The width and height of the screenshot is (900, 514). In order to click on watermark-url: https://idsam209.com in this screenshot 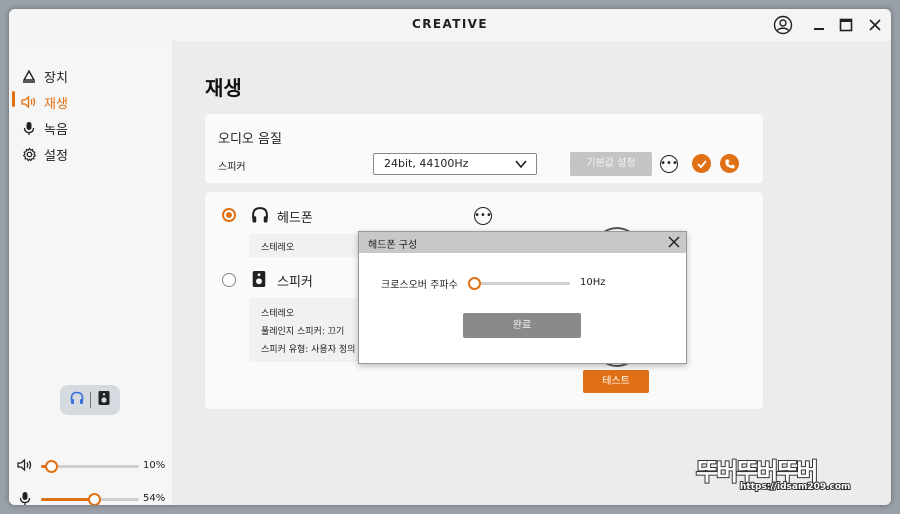, I will do `click(795, 487)`.